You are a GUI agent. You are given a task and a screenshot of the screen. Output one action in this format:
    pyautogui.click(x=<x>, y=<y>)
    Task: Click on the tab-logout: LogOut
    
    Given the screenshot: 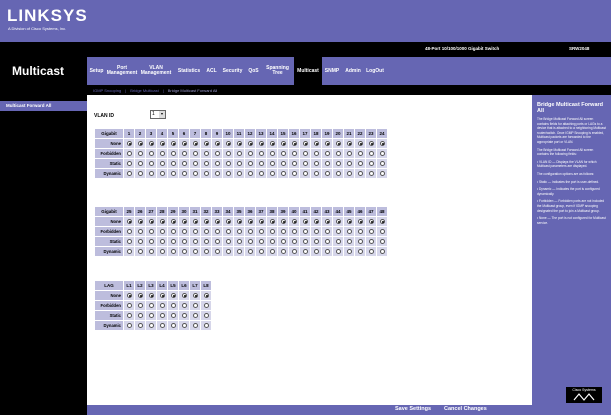 What is the action you would take?
    pyautogui.click(x=375, y=71)
    